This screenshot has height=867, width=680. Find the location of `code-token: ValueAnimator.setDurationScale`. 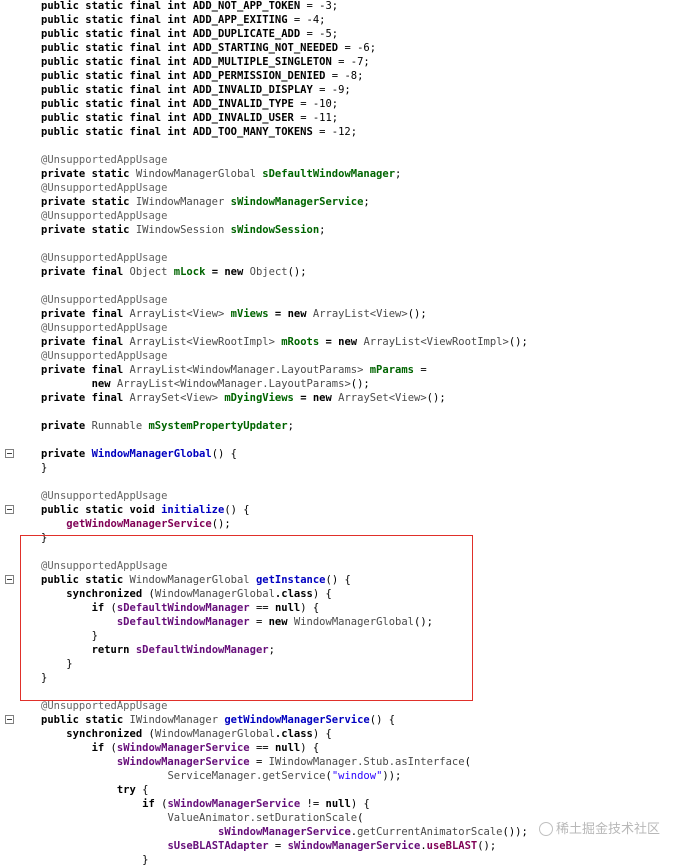

code-token: ValueAnimator.setDurationScale is located at coordinates (262, 818).